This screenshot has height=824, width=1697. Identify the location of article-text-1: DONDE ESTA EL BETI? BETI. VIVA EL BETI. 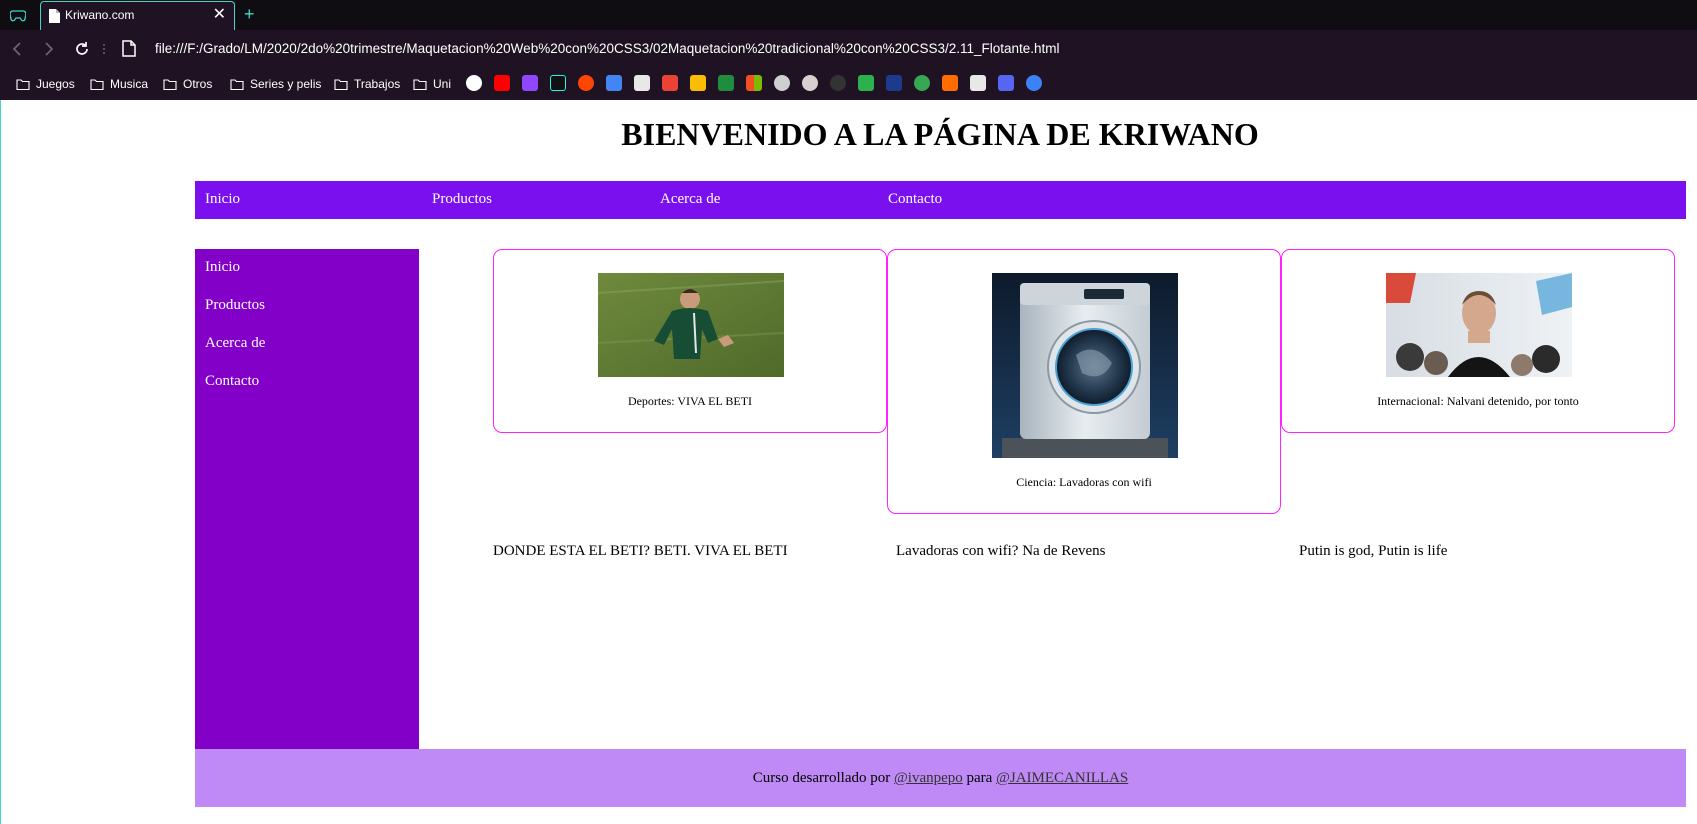
(640, 551).